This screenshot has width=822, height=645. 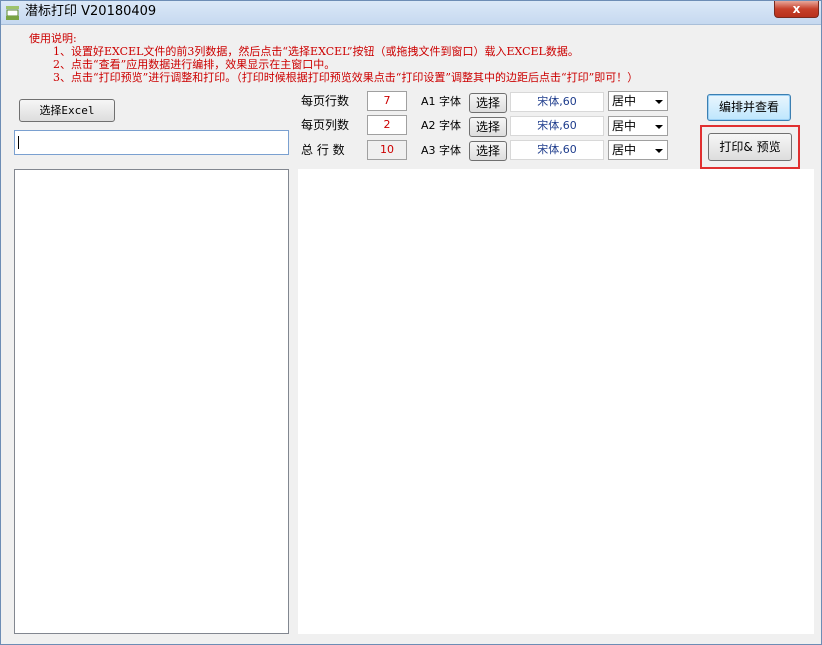 I want to click on instructions-heading: 使用说明:, so click(x=53, y=38).